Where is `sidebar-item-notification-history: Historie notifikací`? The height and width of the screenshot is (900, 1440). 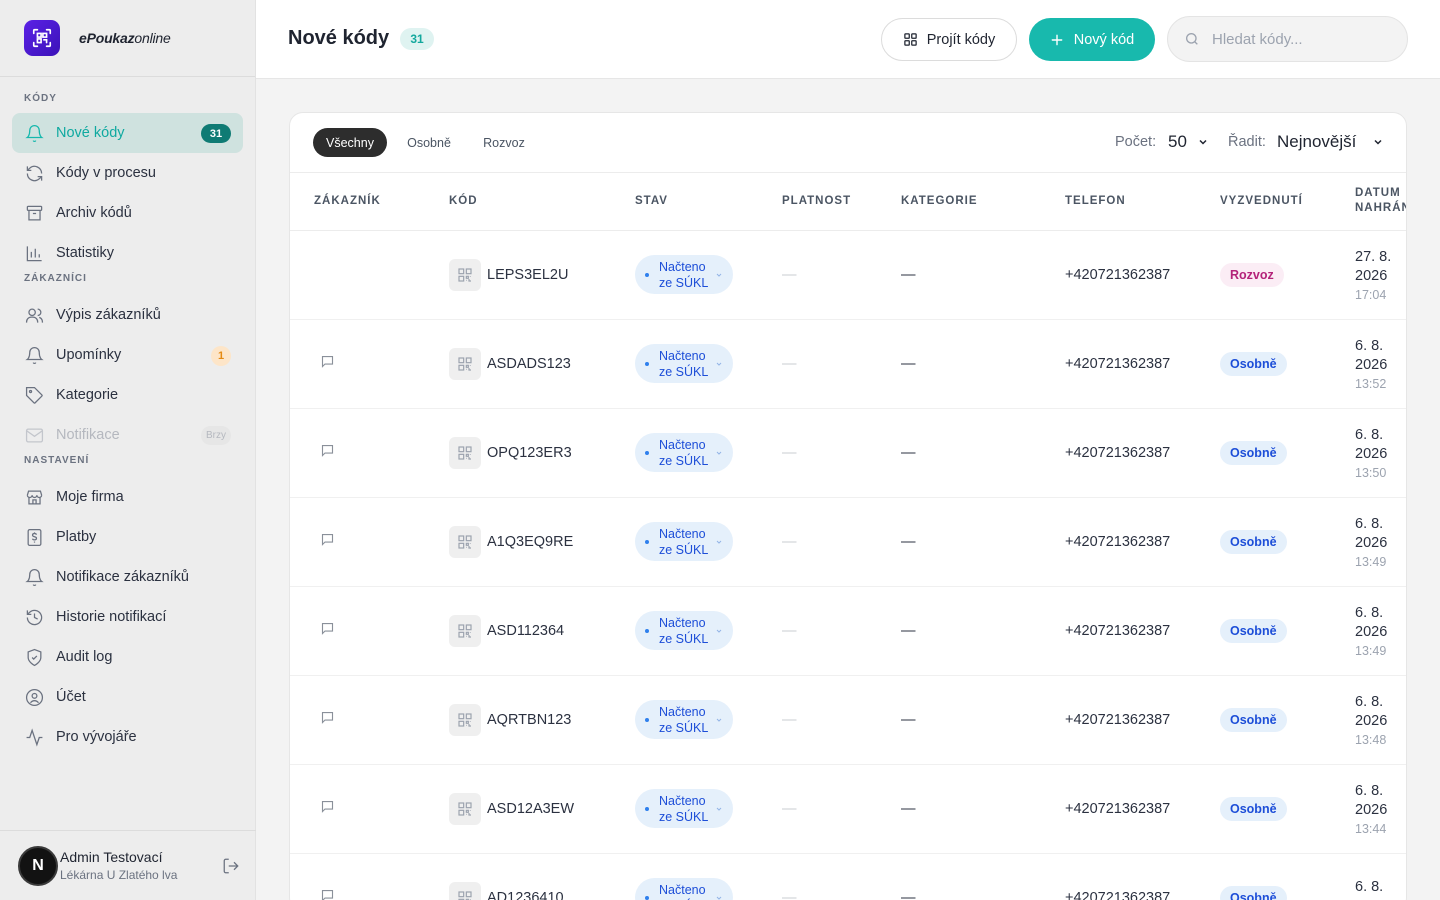 sidebar-item-notification-history: Historie notifikací is located at coordinates (127, 617).